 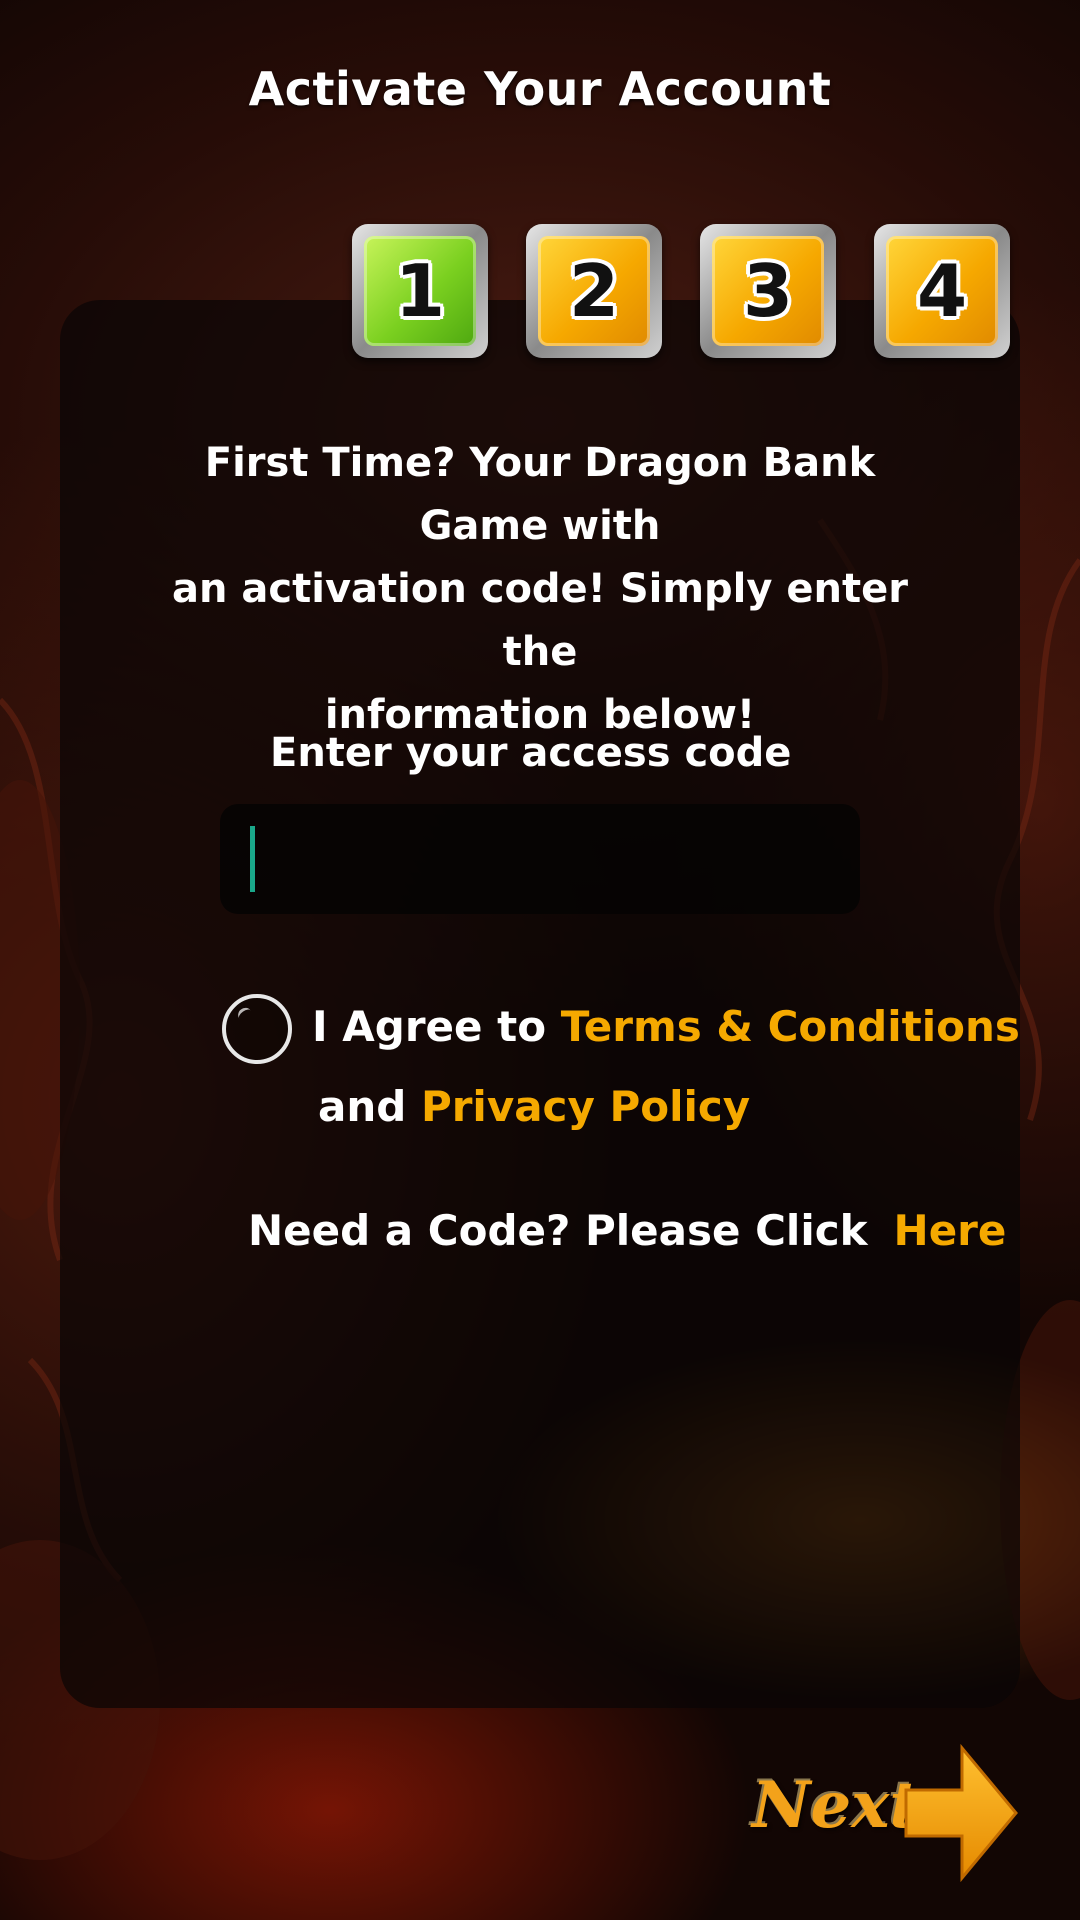 I want to click on agreement-prefix: I Agree to, so click(x=436, y=1026).